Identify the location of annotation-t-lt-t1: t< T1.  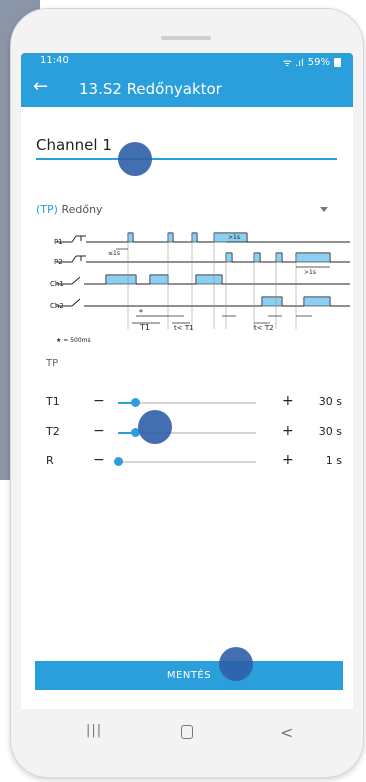
(184, 328).